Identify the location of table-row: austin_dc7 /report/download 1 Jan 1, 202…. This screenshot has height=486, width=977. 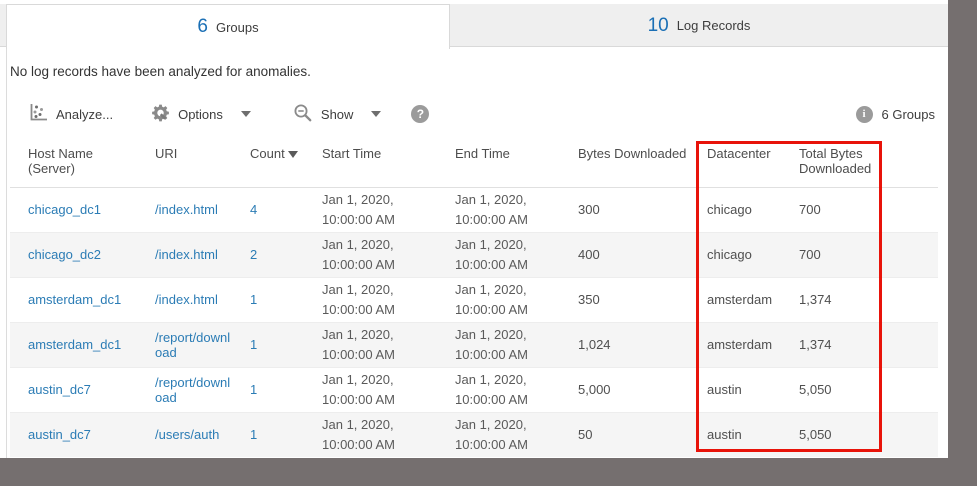
(474, 389).